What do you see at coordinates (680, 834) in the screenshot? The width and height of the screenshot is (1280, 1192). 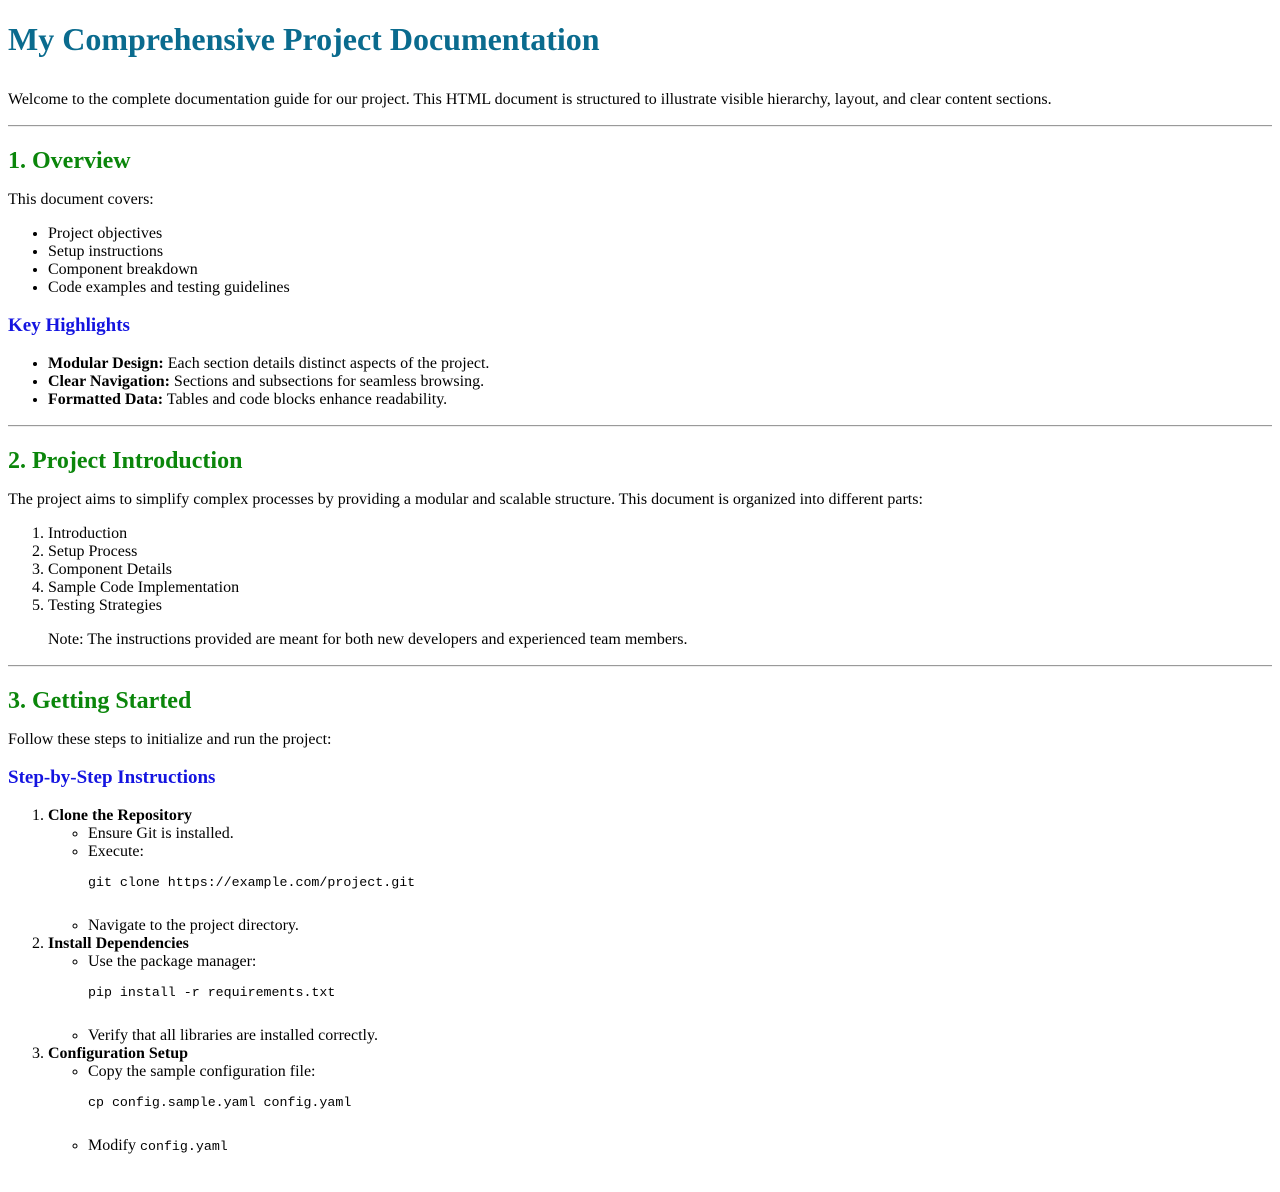 I see `substep-item: Ensure Git is installed.` at bounding box center [680, 834].